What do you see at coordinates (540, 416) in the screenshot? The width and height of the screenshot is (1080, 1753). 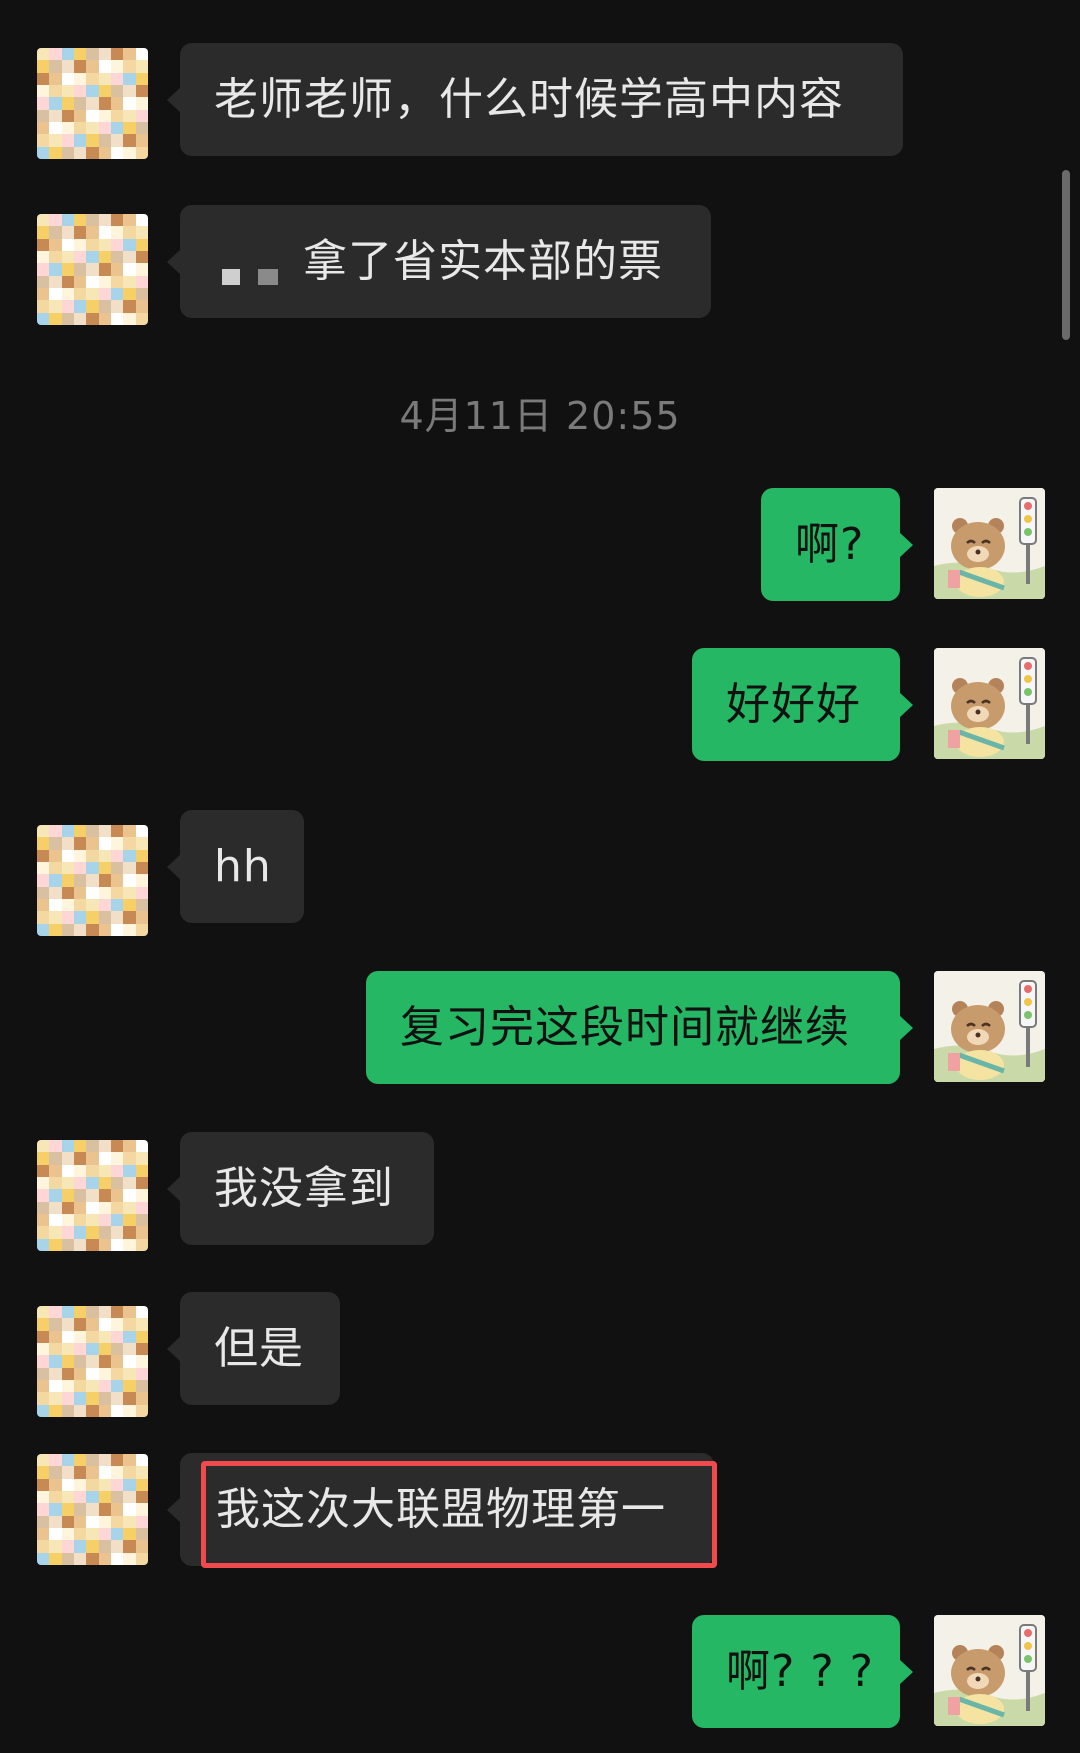 I see `message-timestamp: 4月11日 20:55` at bounding box center [540, 416].